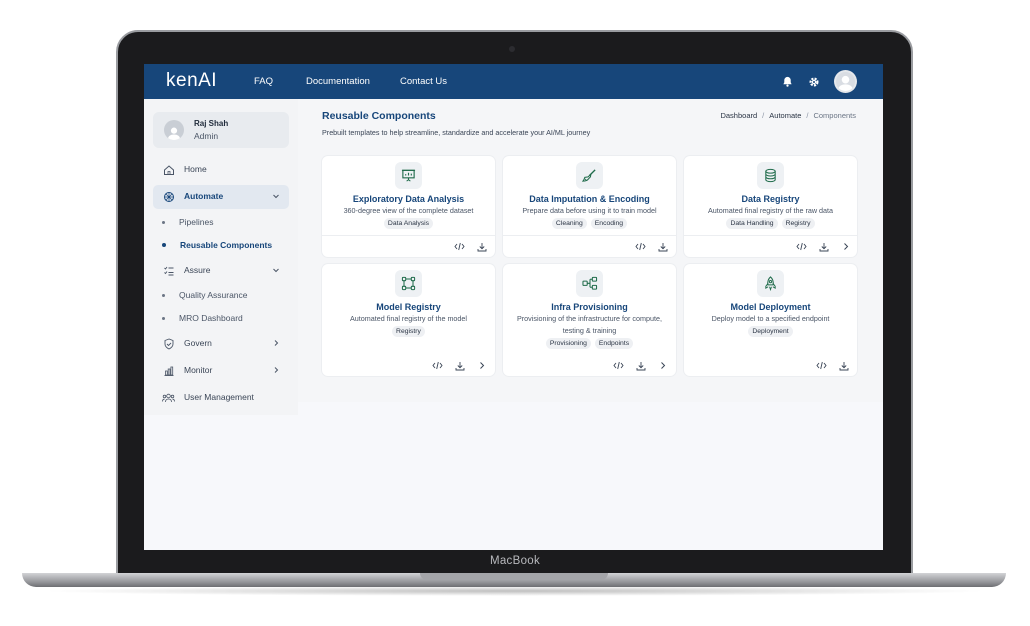 This screenshot has width=1030, height=626. I want to click on home-icon, so click(168, 169).